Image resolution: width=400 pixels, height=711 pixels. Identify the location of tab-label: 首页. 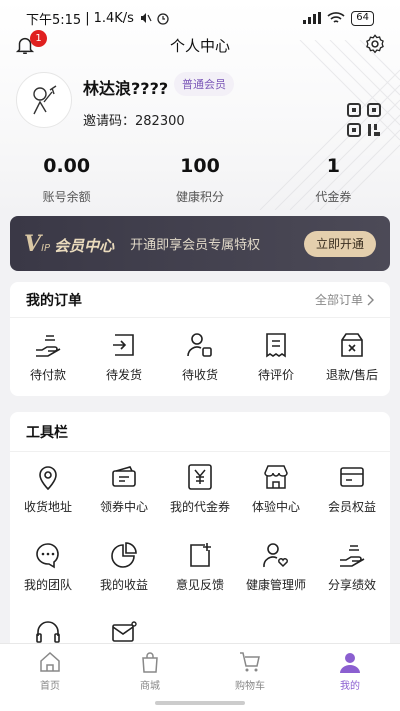
(50, 686).